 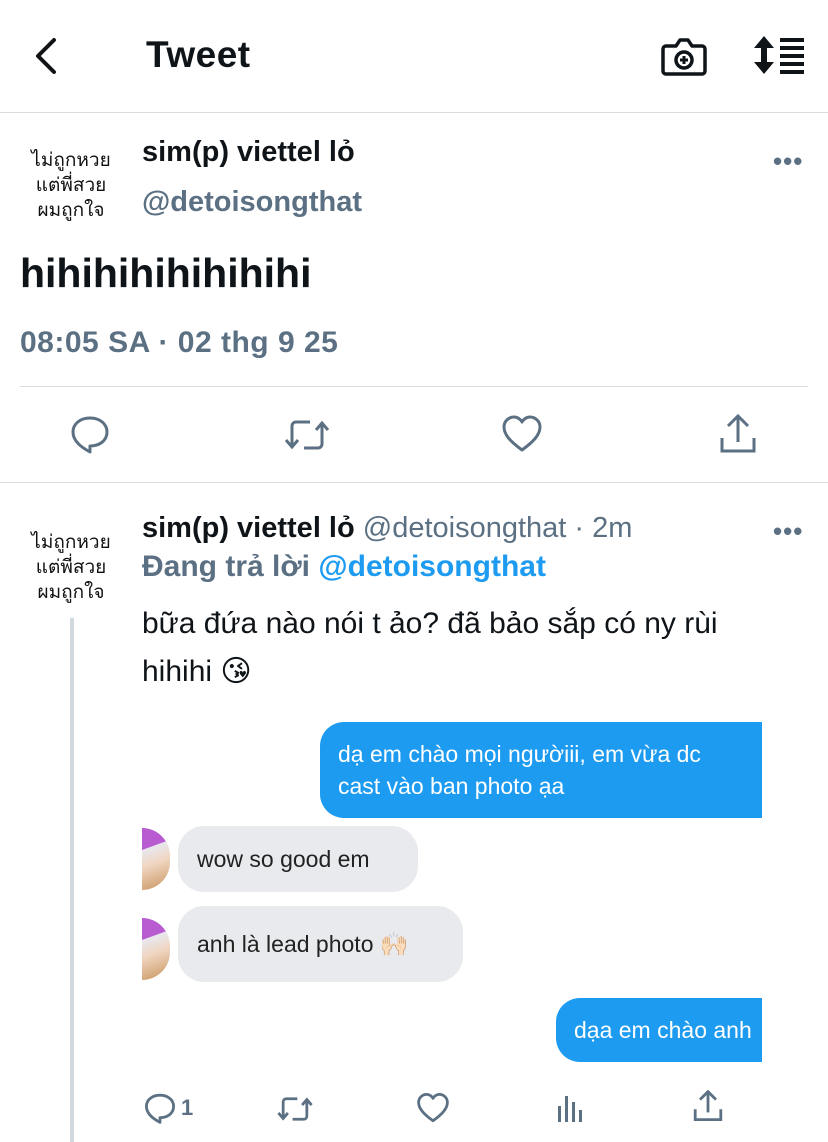 What do you see at coordinates (226, 566) in the screenshot?
I see `replying-label: Đang trả lời` at bounding box center [226, 566].